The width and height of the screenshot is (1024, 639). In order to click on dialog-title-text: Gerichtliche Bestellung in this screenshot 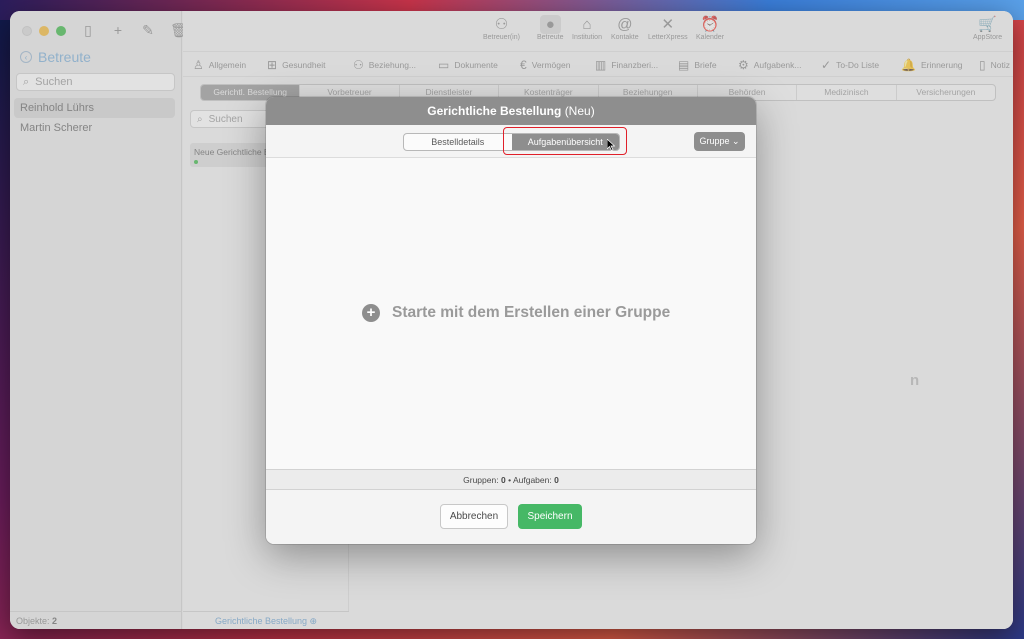, I will do `click(494, 111)`.